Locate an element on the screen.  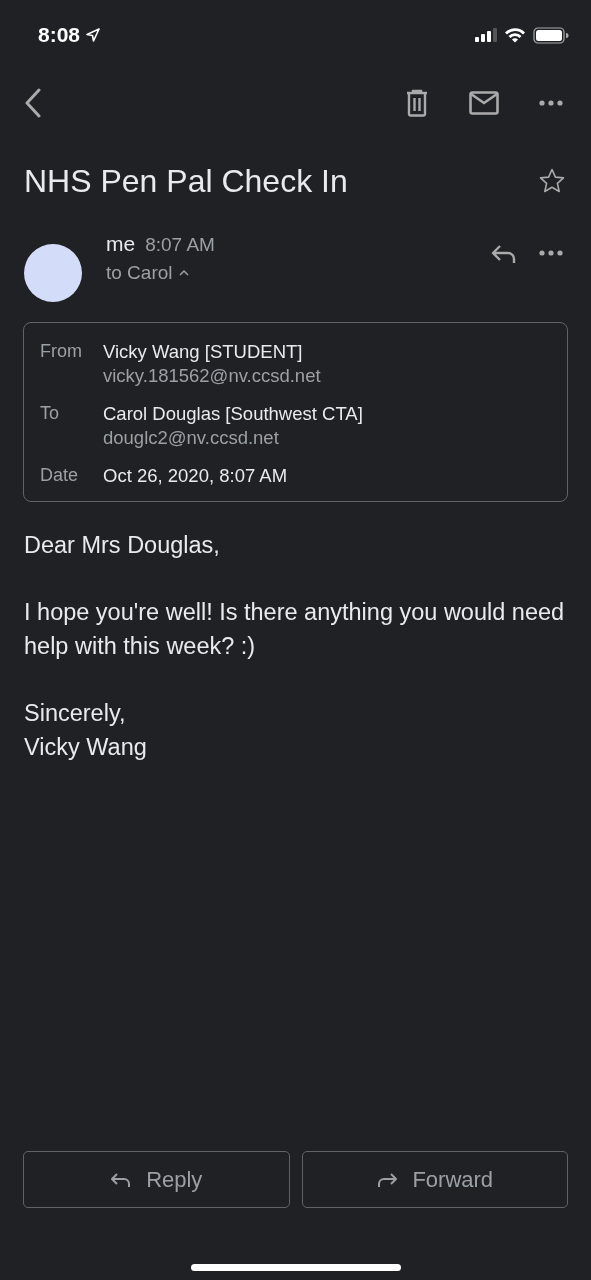
wifi-icon is located at coordinates (515, 35).